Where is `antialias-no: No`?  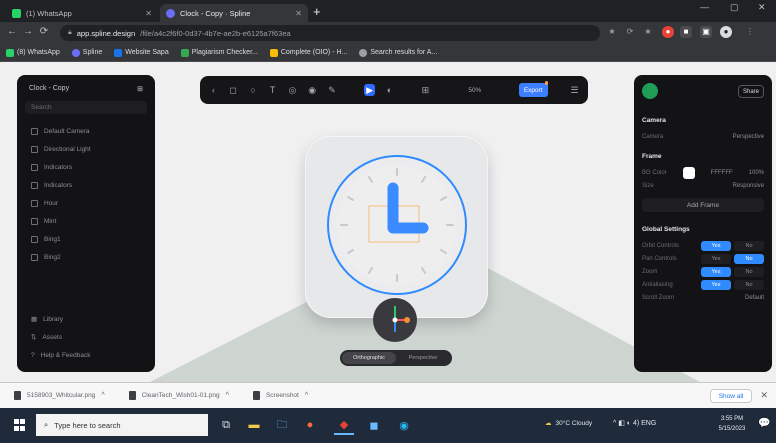
antialias-no: No is located at coordinates (749, 284).